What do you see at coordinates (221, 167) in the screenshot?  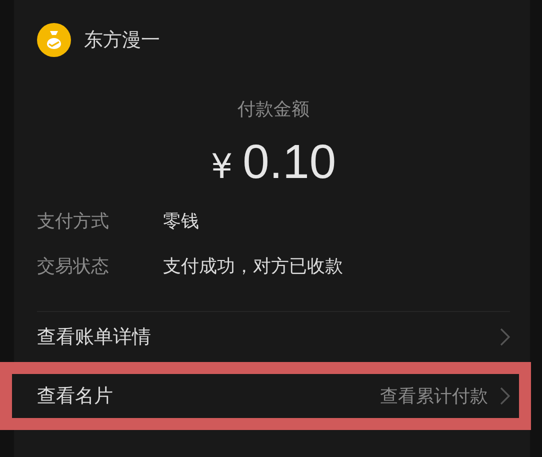 I see `currency-symbol: ¥` at bounding box center [221, 167].